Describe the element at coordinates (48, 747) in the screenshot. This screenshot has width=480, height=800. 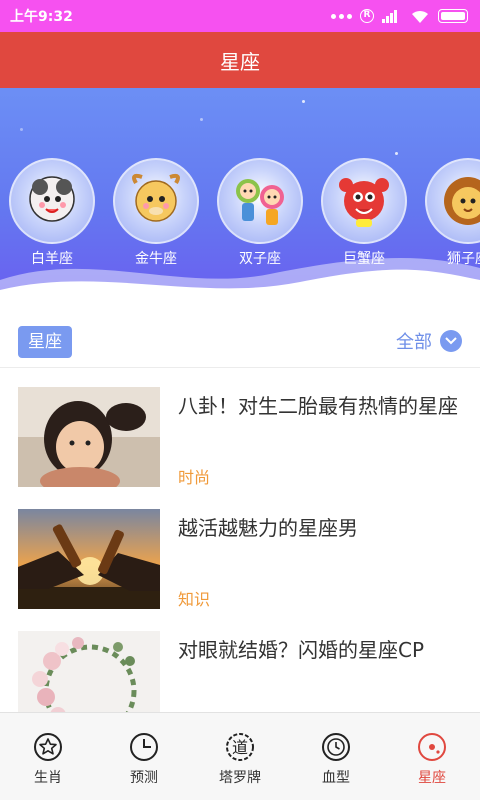
I see `star-circle-icon` at that location.